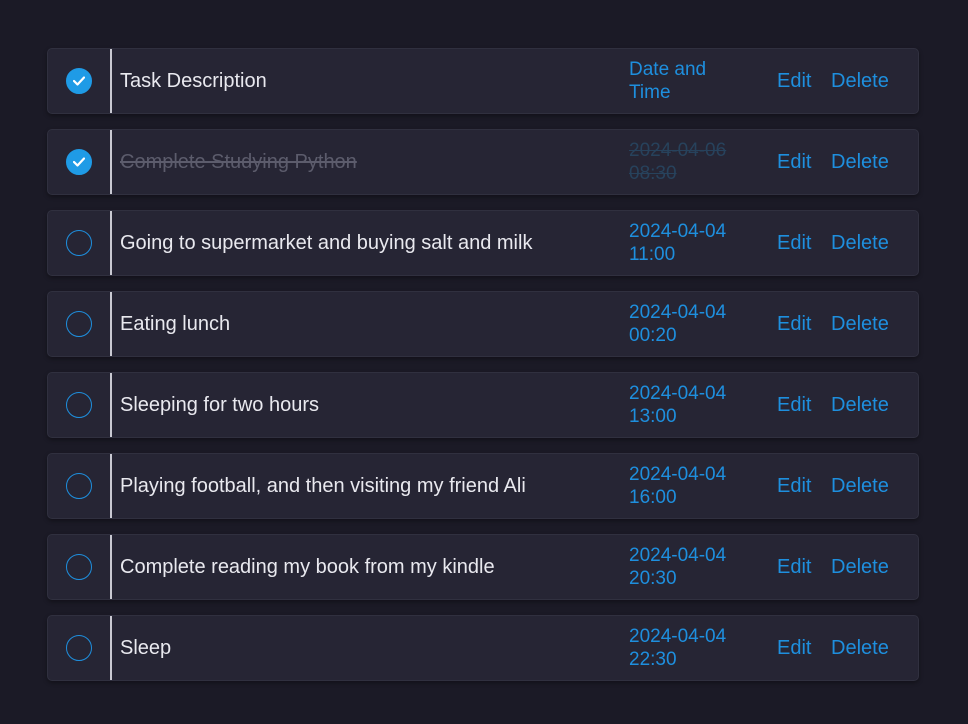 The width and height of the screenshot is (968, 724). Describe the element at coordinates (653, 416) in the screenshot. I see `task-time: 13:00` at that location.